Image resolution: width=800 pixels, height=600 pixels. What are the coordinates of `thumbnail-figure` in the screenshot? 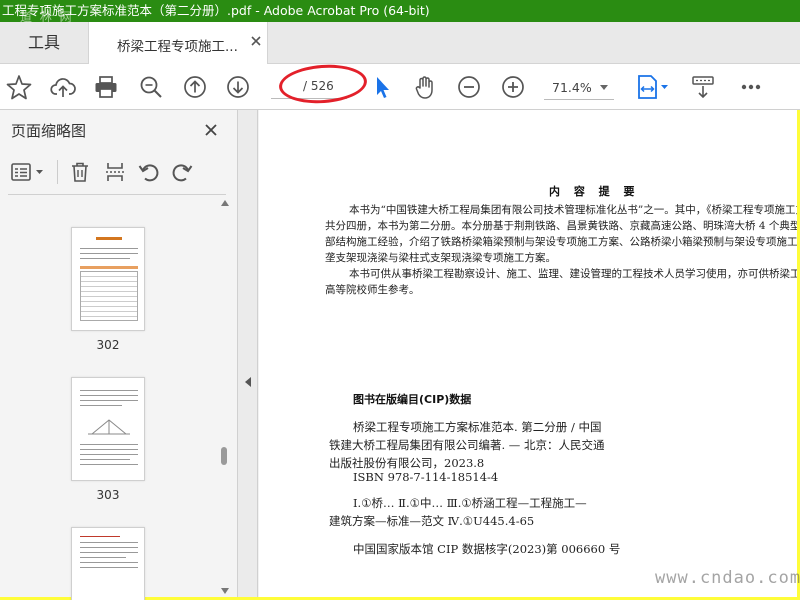 It's located at (109, 427).